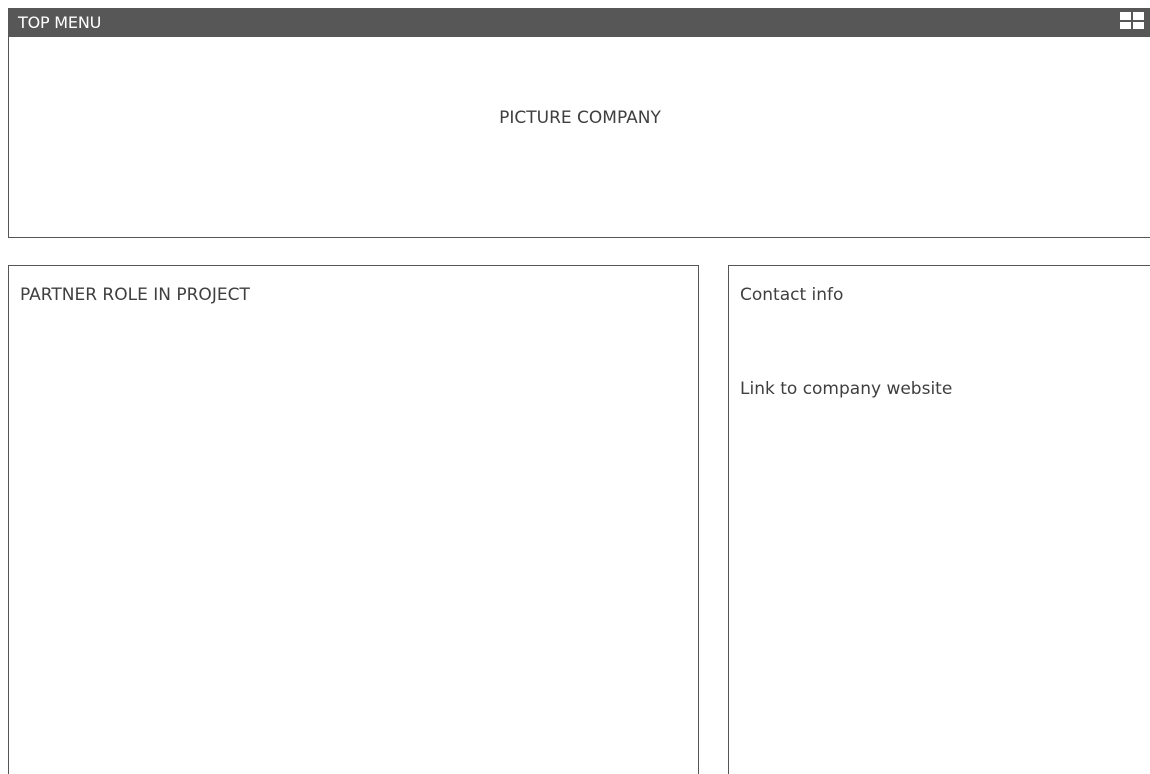  Describe the element at coordinates (1132, 20) in the screenshot. I see `grid-menu-icon` at that location.